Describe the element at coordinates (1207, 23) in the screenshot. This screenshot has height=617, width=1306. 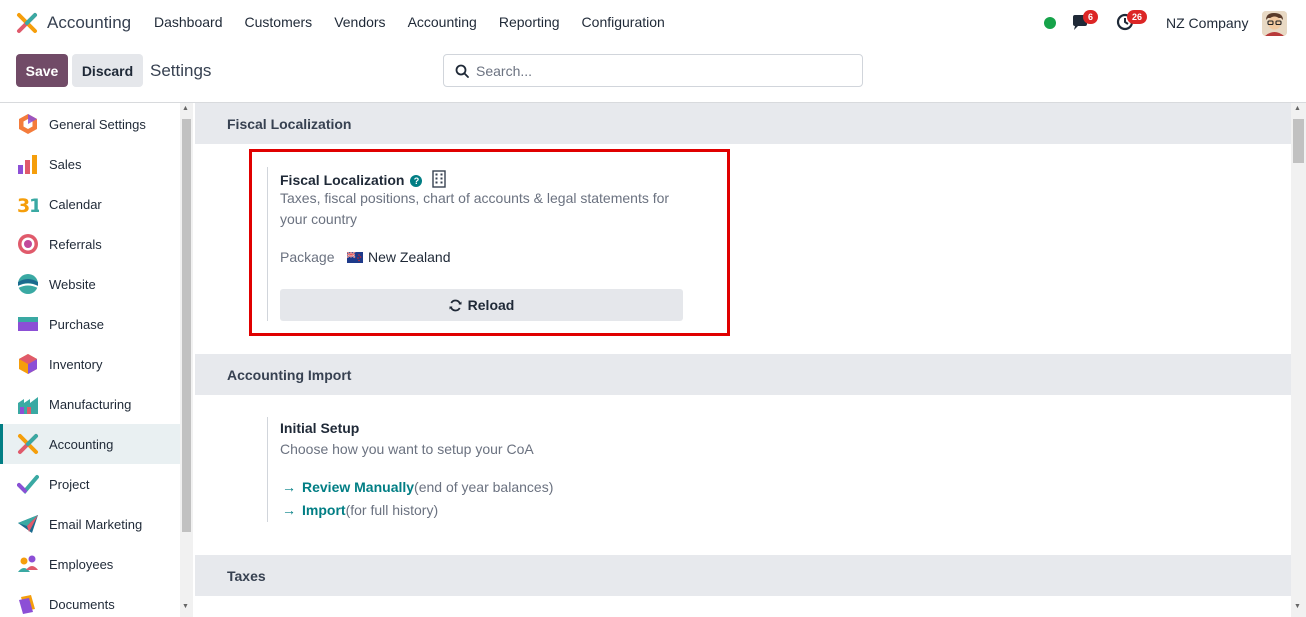
I see `company-switcher: NZ Company` at that location.